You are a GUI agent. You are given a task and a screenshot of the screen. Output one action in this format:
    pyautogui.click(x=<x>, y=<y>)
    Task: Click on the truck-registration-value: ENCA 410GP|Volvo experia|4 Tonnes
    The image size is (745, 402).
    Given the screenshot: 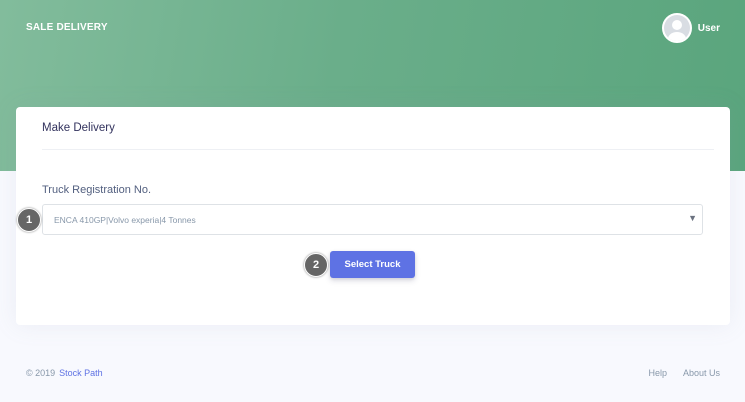 What is the action you would take?
    pyautogui.click(x=125, y=220)
    